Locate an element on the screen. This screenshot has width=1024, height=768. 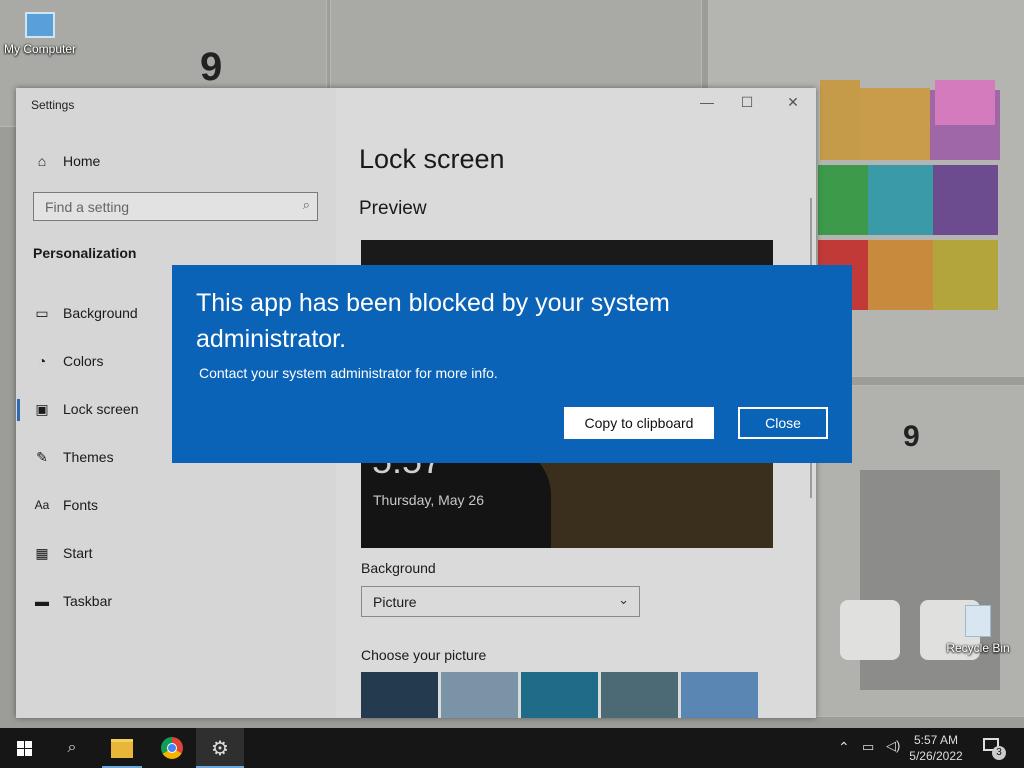
start-icon: ▦ is located at coordinates (42, 552).